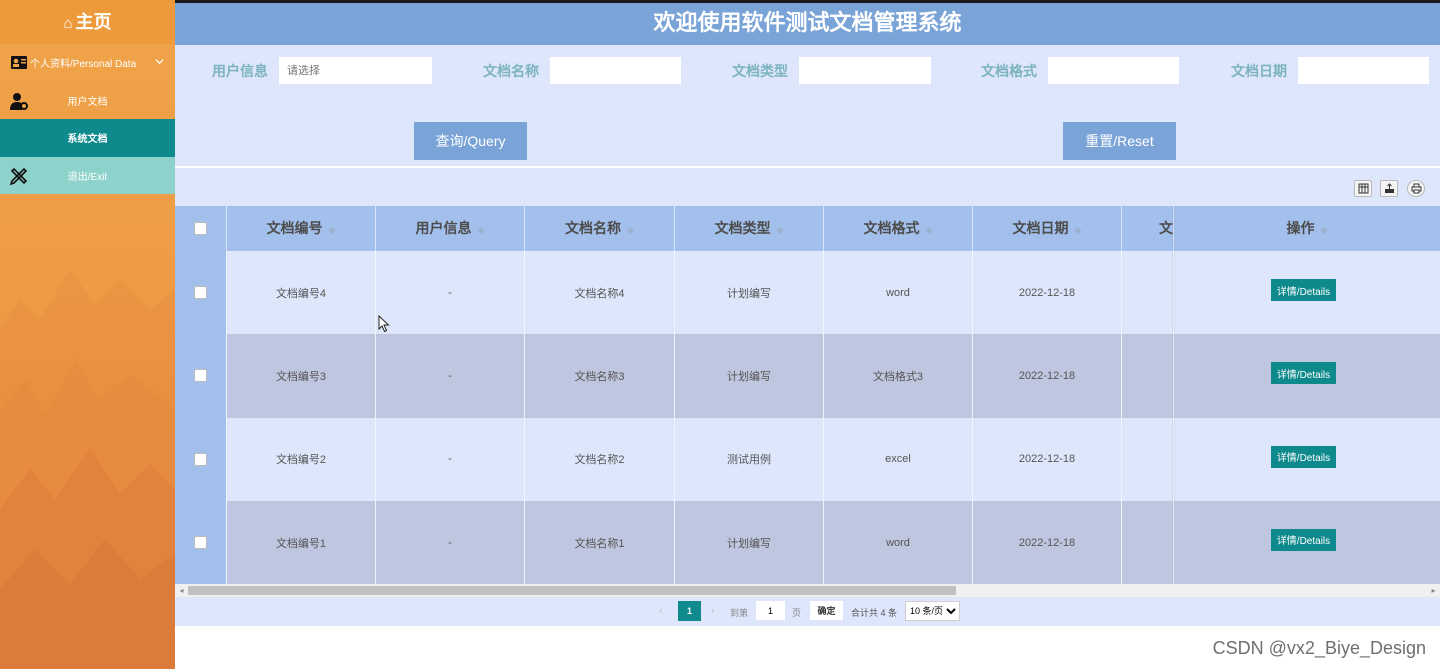  Describe the element at coordinates (572, 590) in the screenshot. I see `scrollbar-thumb` at that location.